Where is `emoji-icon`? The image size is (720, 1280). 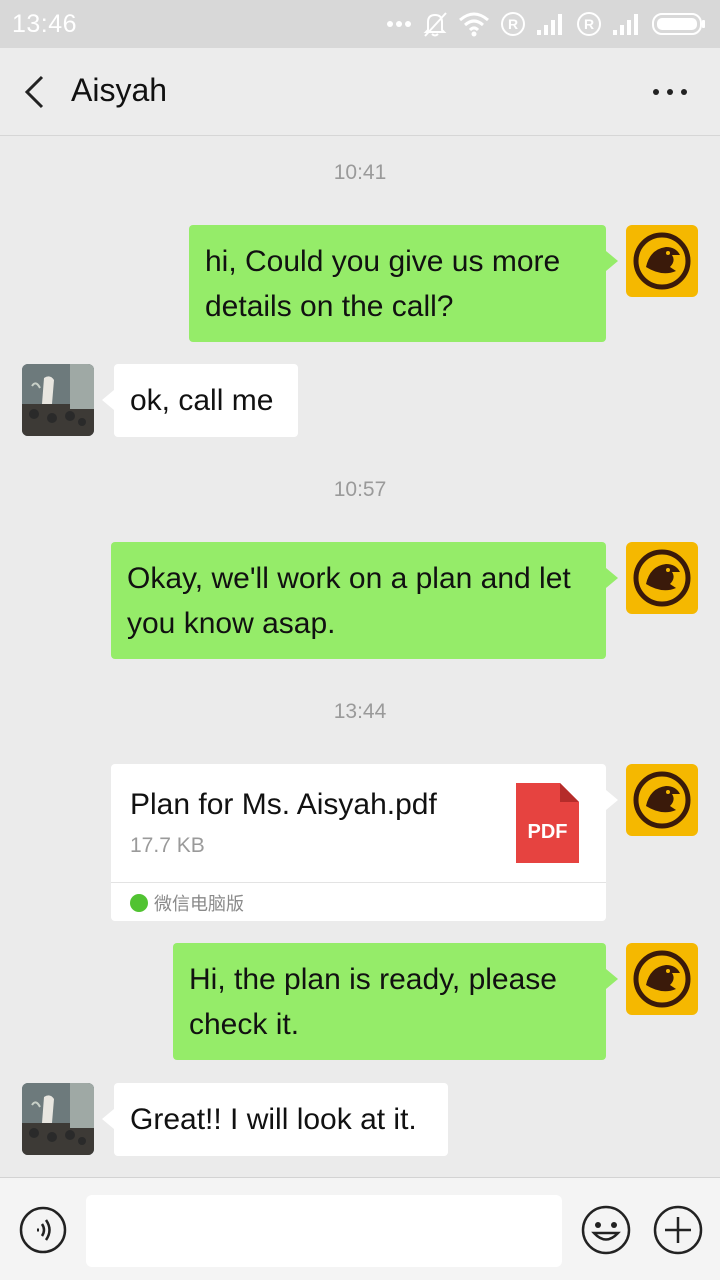
emoji-icon is located at coordinates (606, 1230).